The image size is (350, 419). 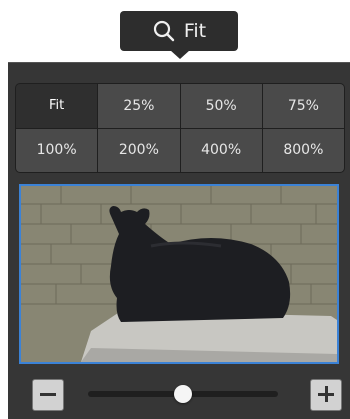 I want to click on zoom-option-100: 100%, so click(x=57, y=150).